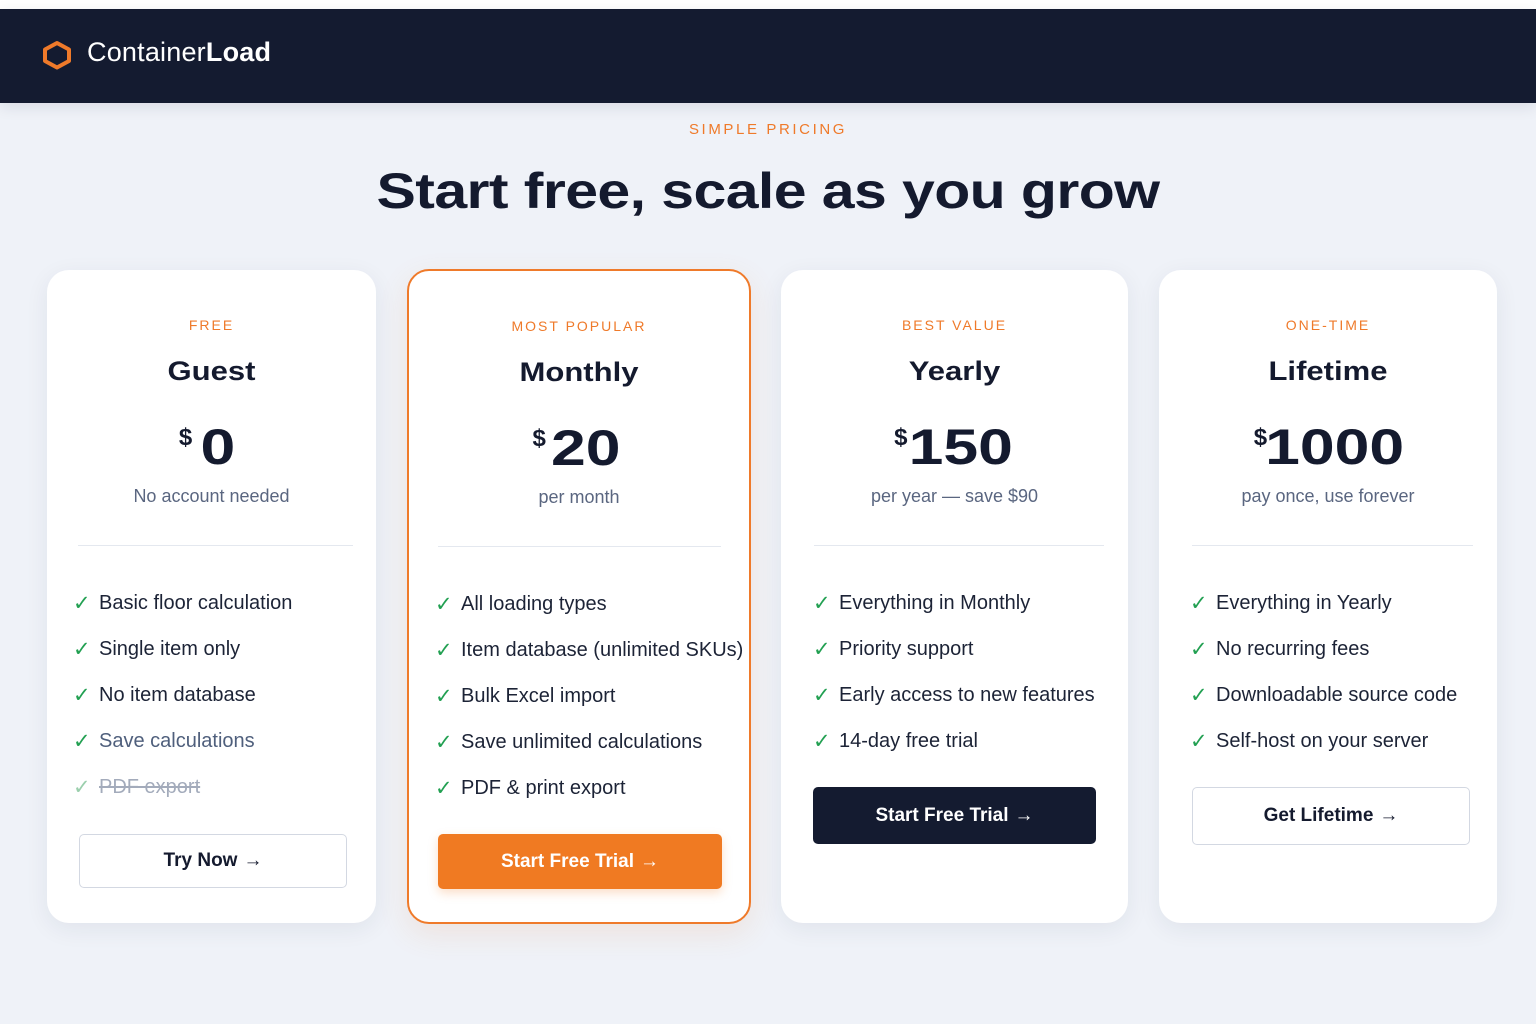 The height and width of the screenshot is (1024, 1536). Describe the element at coordinates (579, 497) in the screenshot. I see `plan-note: per month` at that location.